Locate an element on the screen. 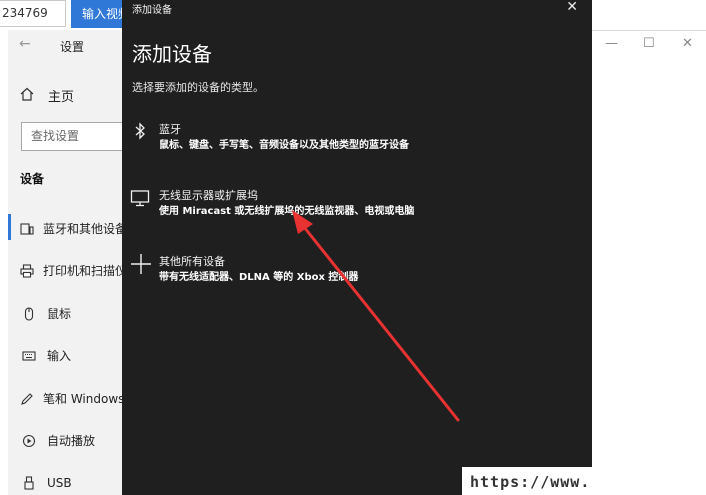  dialog-subtitle: 选择要添加的设备的类型。 is located at coordinates (198, 87).